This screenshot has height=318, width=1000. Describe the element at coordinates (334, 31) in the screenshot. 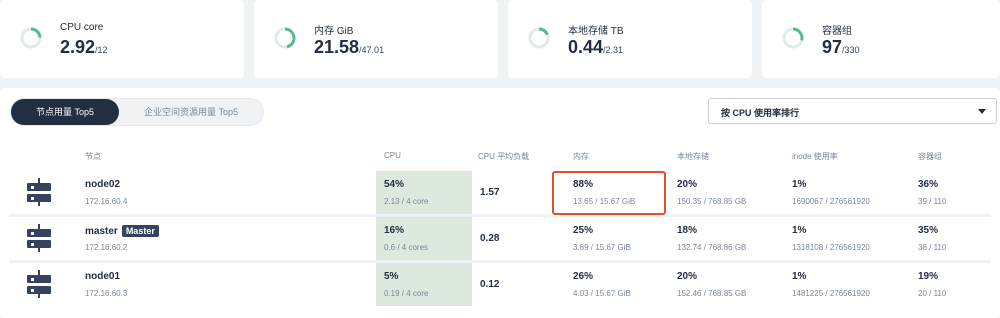

I see `stat-label: 内存 GiB` at that location.